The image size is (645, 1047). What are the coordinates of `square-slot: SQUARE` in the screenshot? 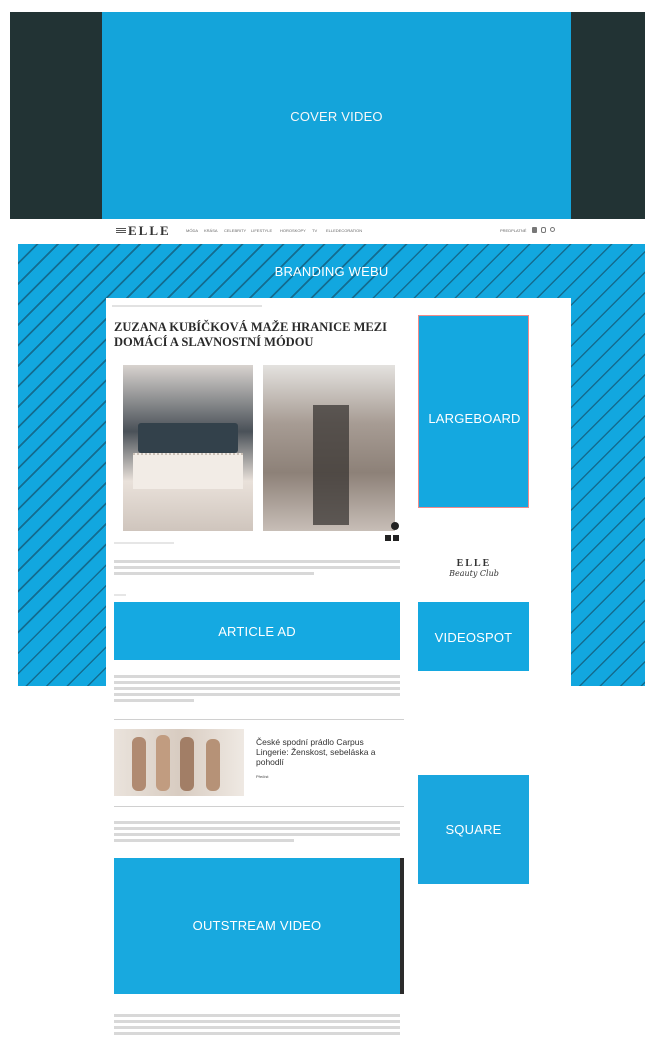 It's located at (473, 829).